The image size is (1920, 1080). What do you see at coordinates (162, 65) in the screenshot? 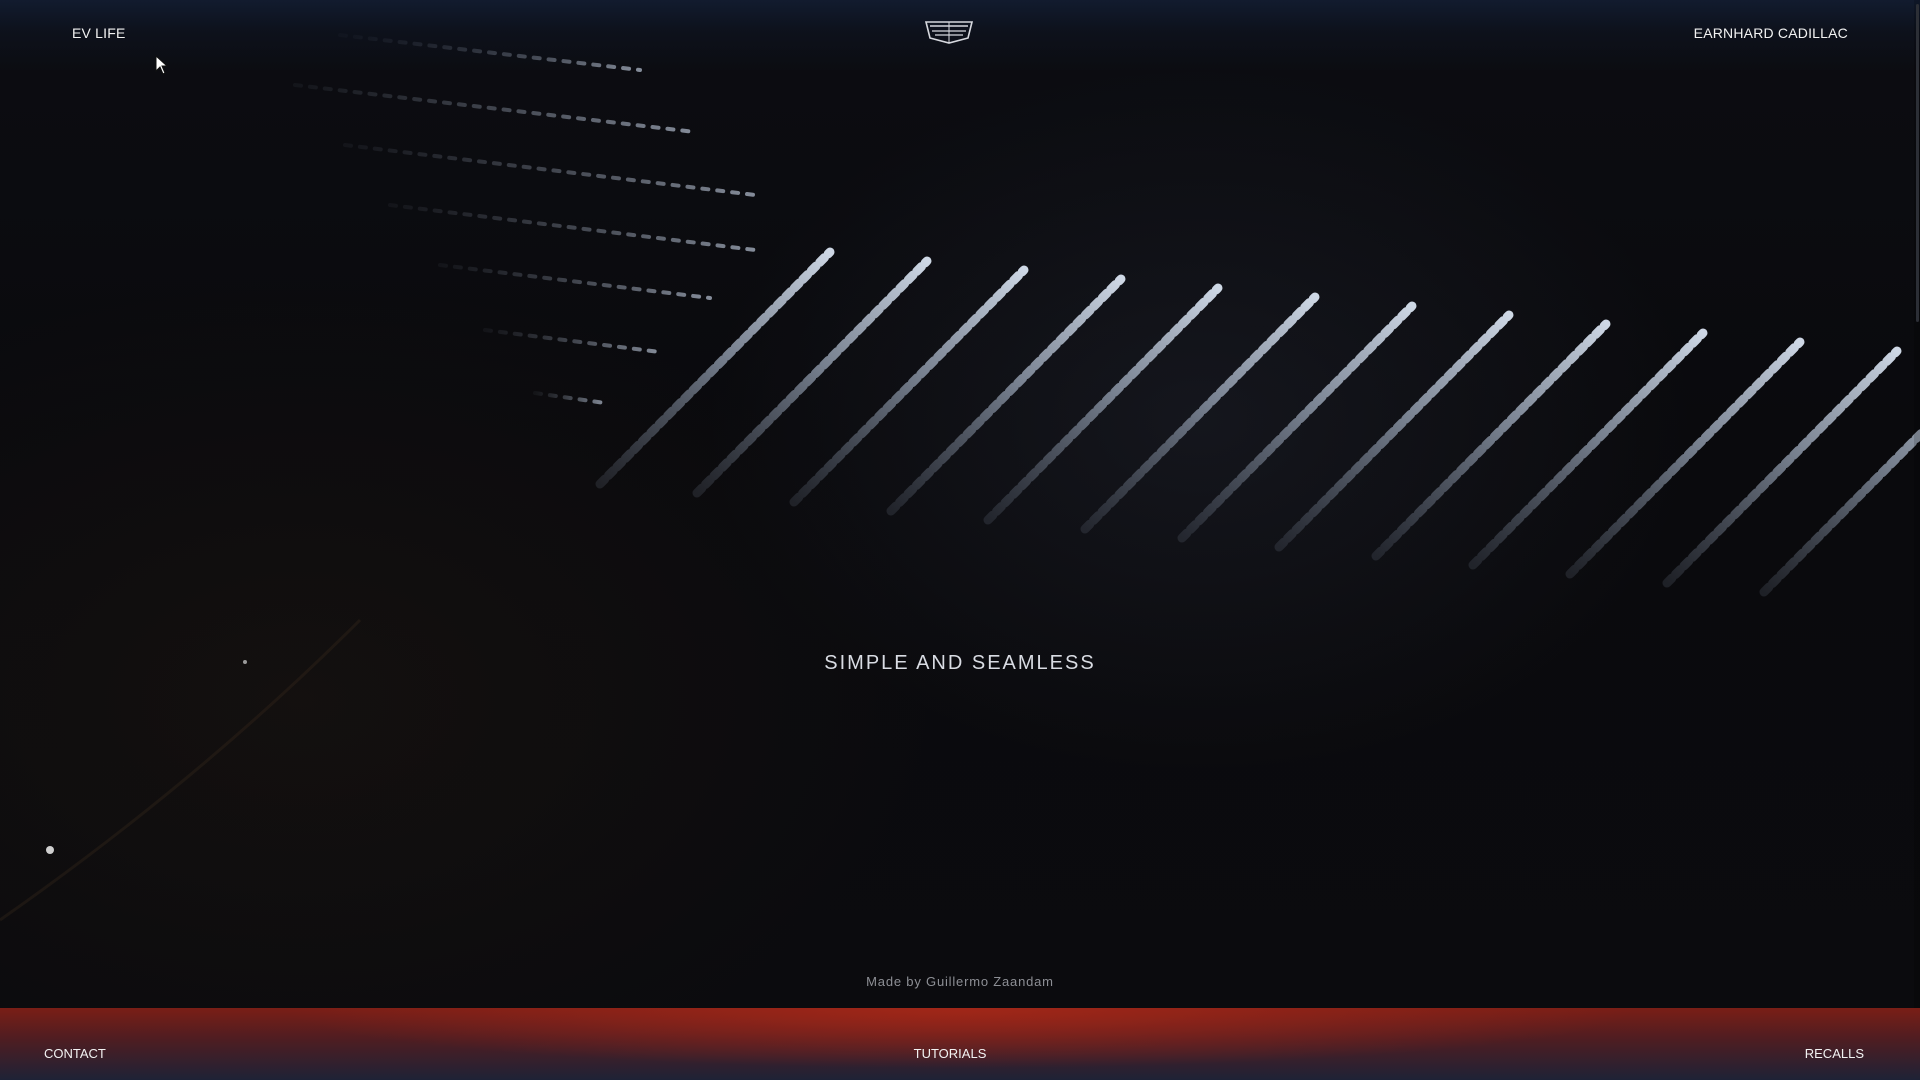
I see `mouse-pointer-icon` at bounding box center [162, 65].